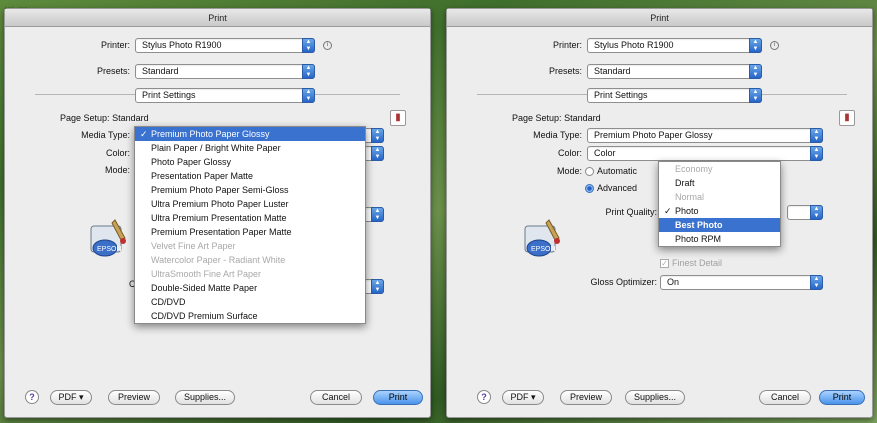 This screenshot has width=877, height=423. What do you see at coordinates (250, 302) in the screenshot?
I see `menu-item: CD/DVD` at bounding box center [250, 302].